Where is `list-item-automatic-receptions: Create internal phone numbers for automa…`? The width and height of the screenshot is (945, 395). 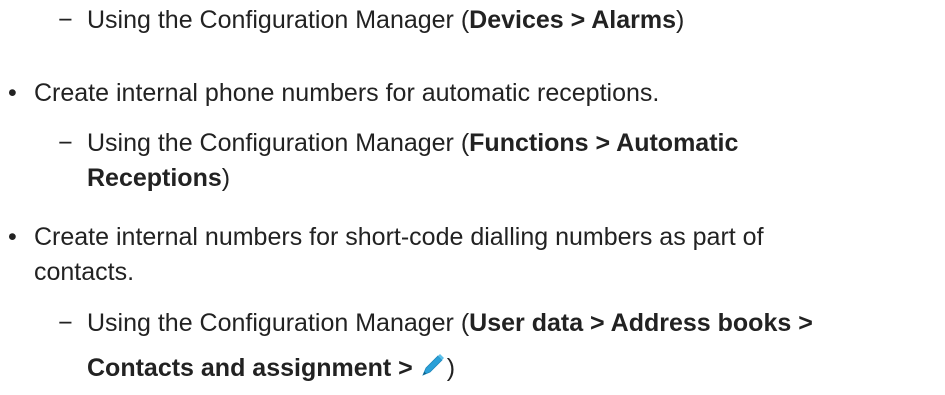
list-item-automatic-receptions: Create internal phone numbers for automa… is located at coordinates (347, 93).